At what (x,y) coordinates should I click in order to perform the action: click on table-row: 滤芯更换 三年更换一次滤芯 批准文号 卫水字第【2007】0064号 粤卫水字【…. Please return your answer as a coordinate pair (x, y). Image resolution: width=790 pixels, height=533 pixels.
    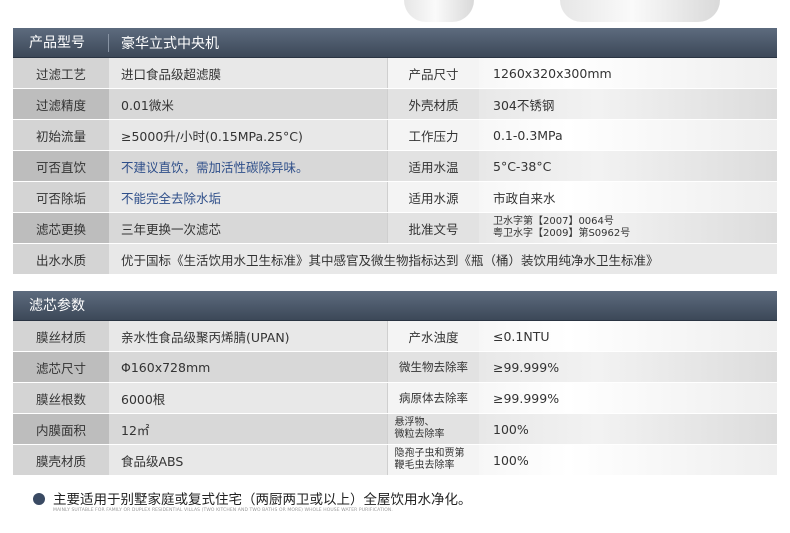
    Looking at the image, I should click on (395, 228).